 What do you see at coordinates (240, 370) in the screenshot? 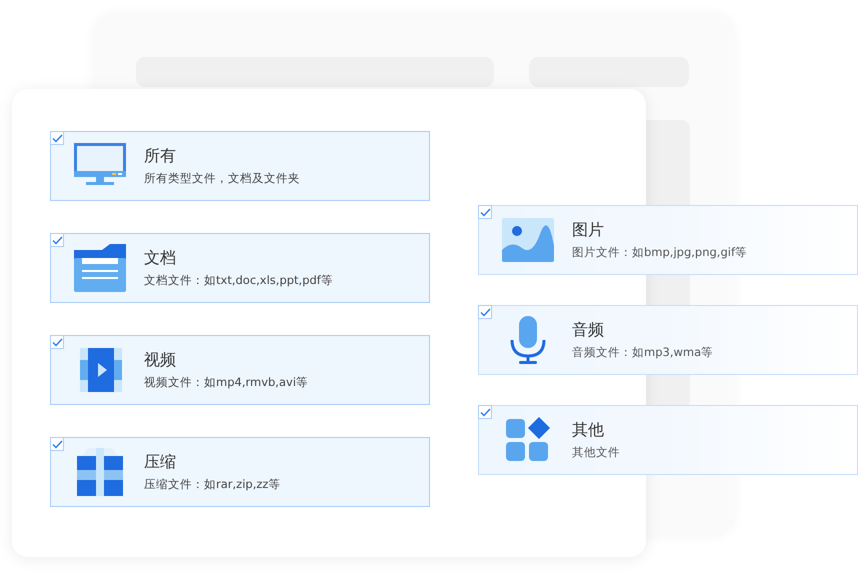
I see `file-type-card: 视频 视频文件：如mp4,rmvb,avi等` at bounding box center [240, 370].